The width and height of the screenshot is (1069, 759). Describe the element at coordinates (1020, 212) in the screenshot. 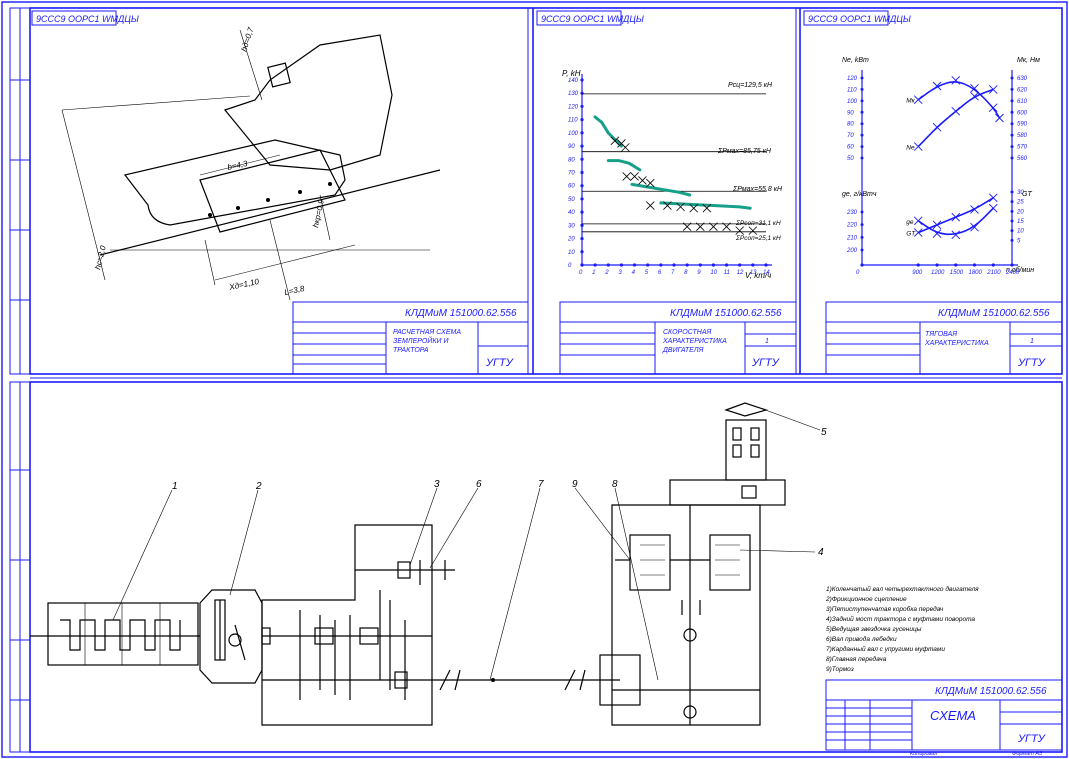

I see `chart2-right-bottom-tick-label: 20` at that location.